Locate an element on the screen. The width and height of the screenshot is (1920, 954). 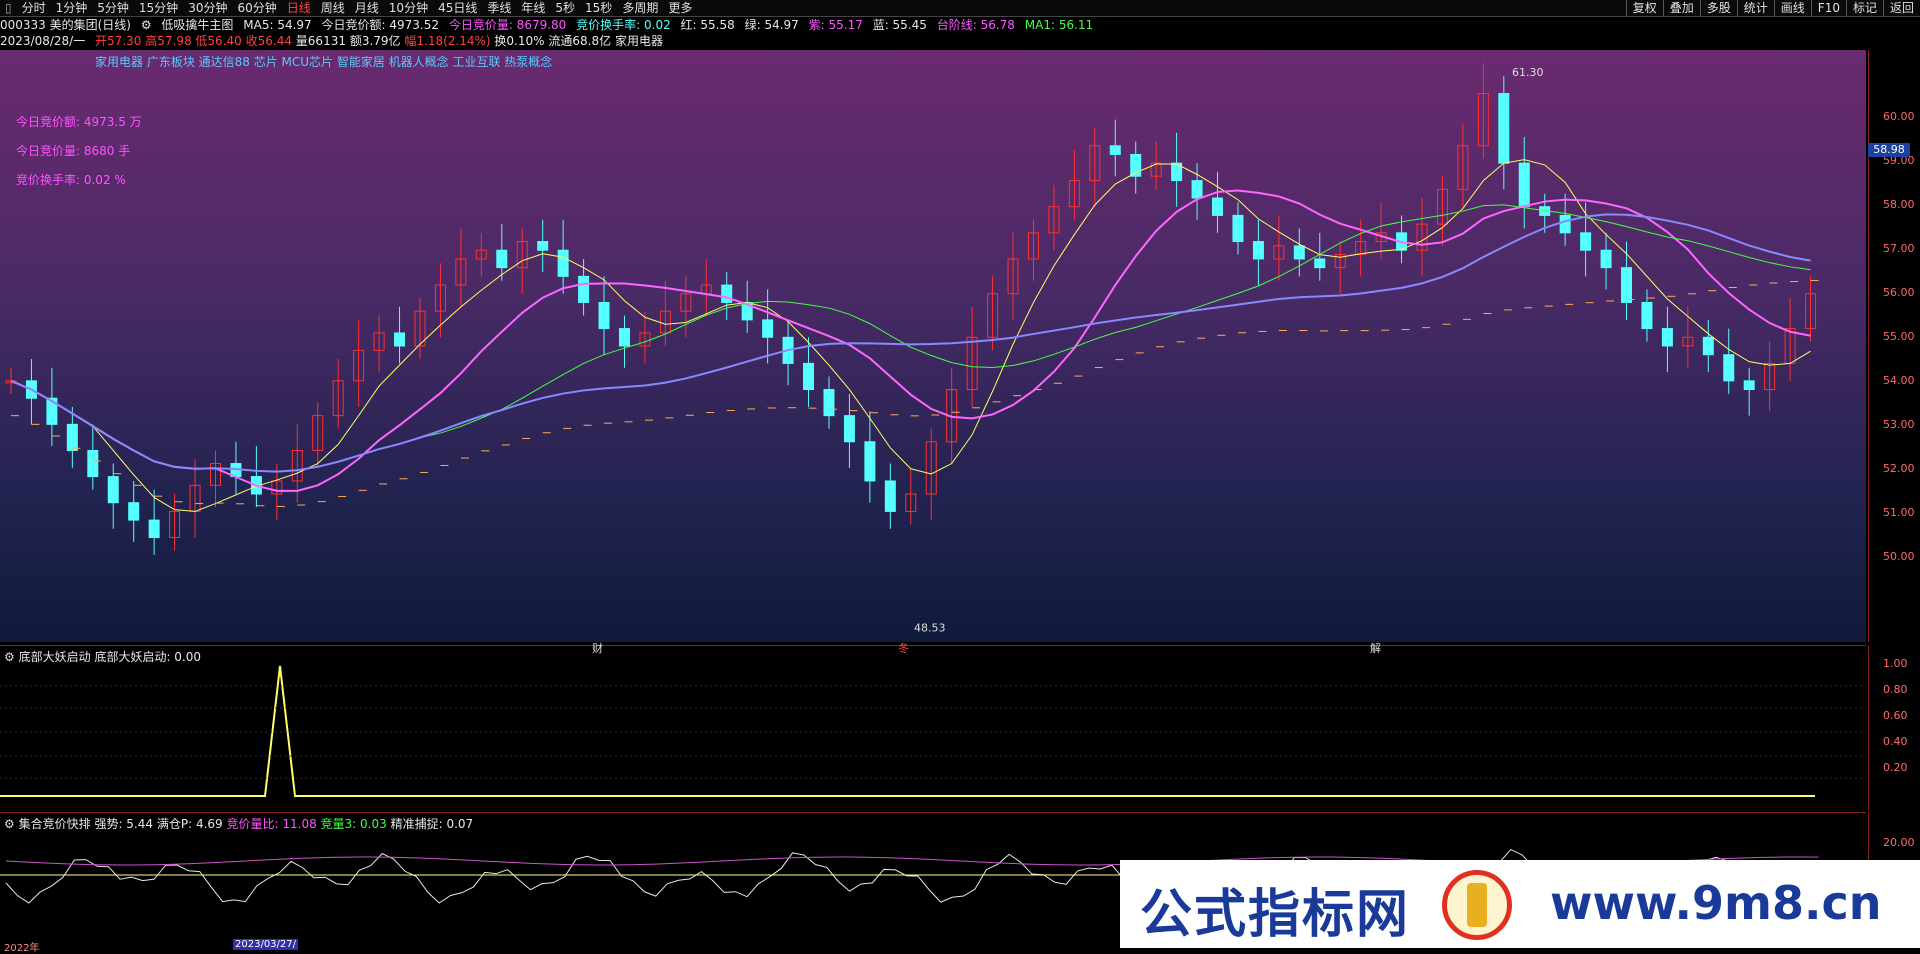
quote-industry: 家用电器 is located at coordinates (638, 41).